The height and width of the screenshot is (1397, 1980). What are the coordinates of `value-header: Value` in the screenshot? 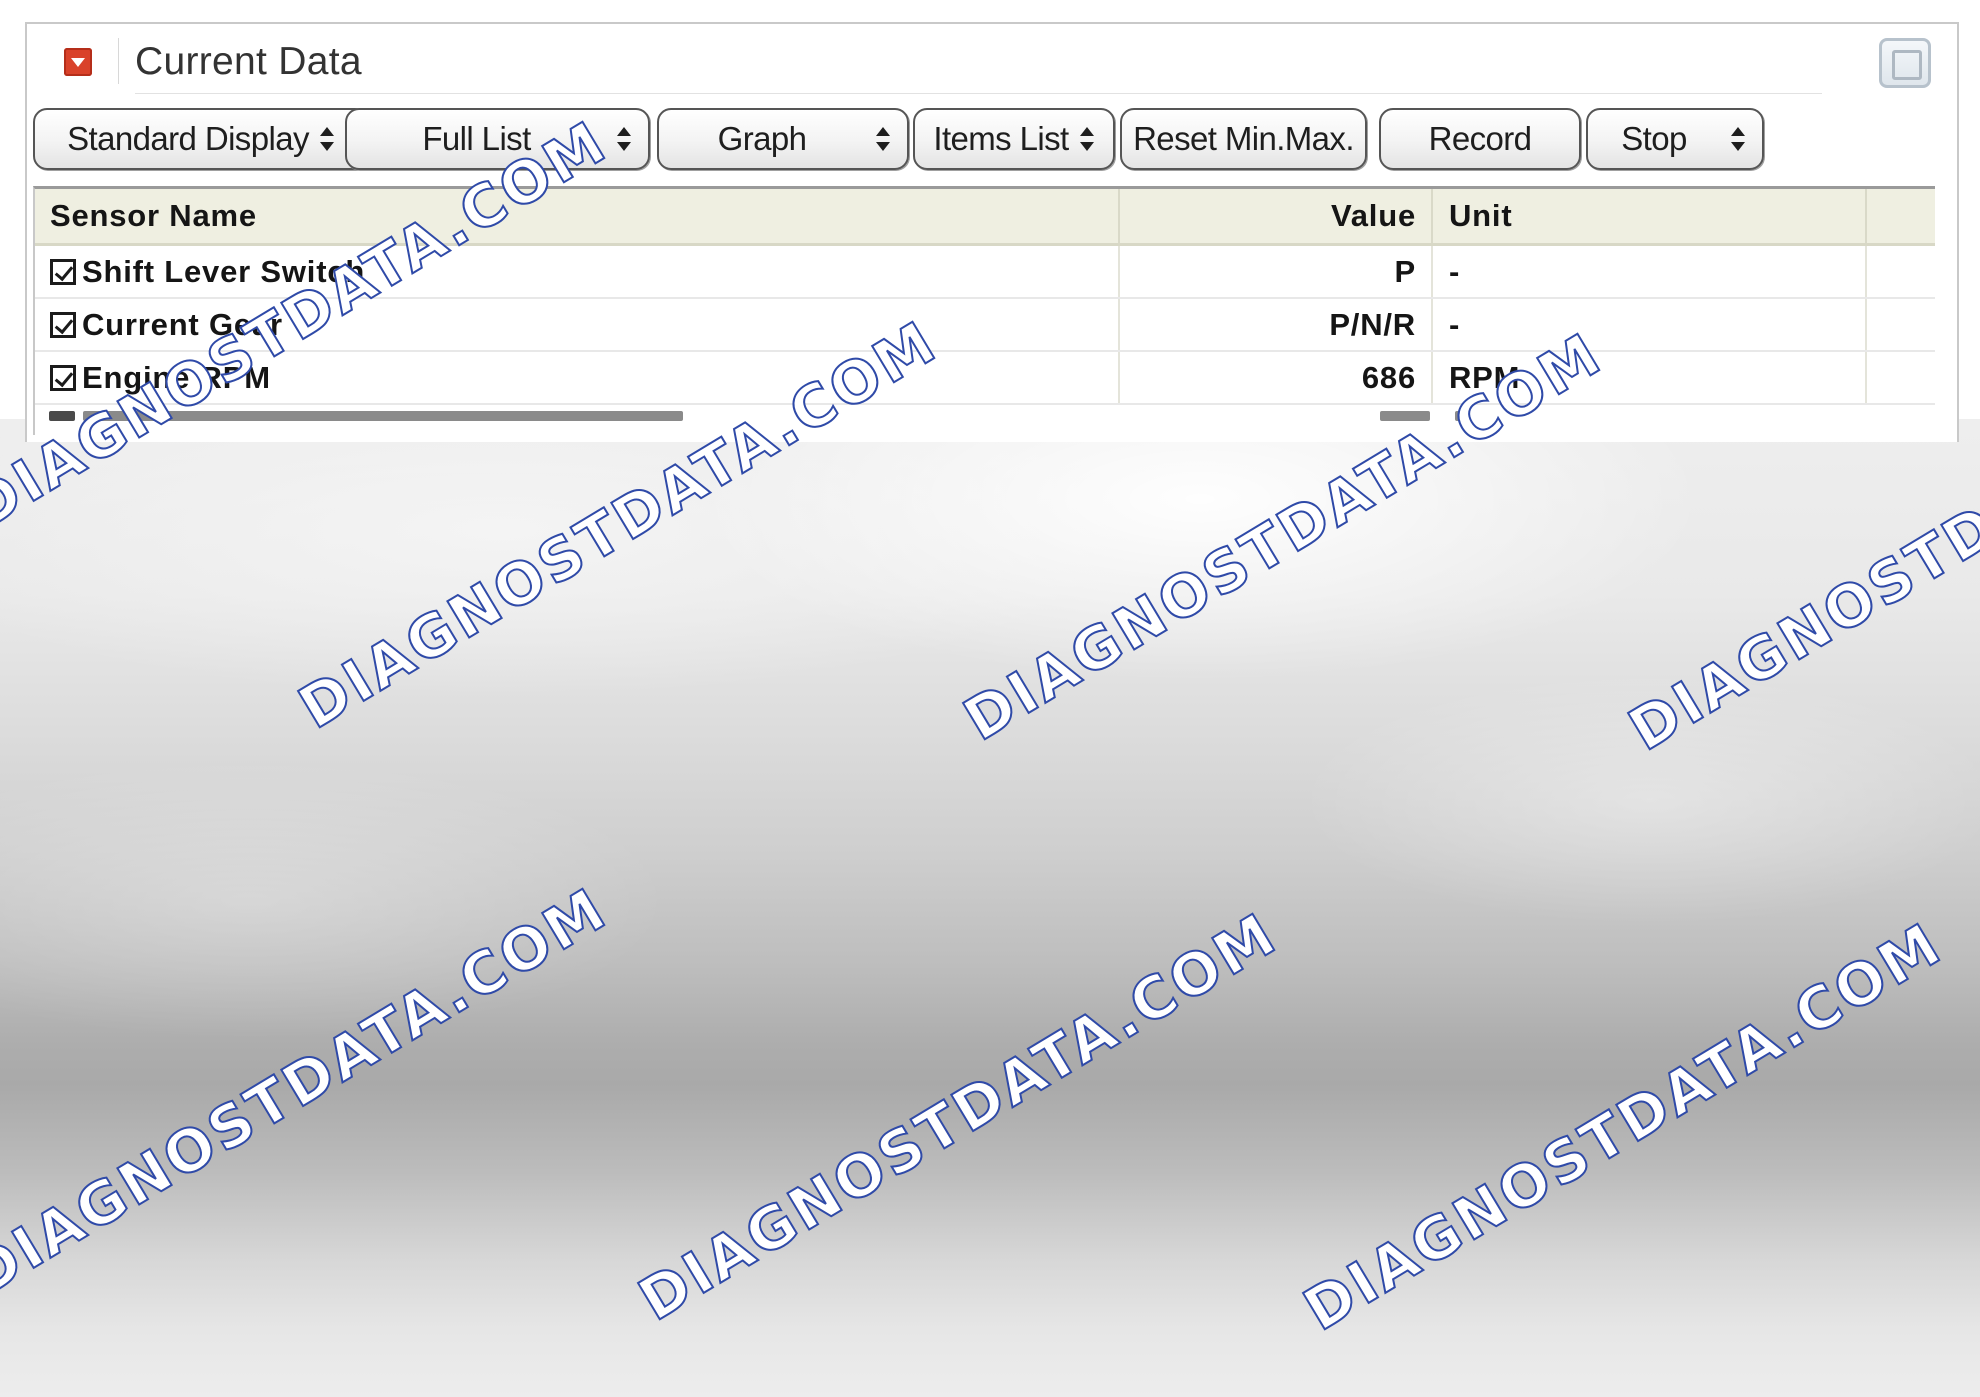 It's located at (1274, 216).